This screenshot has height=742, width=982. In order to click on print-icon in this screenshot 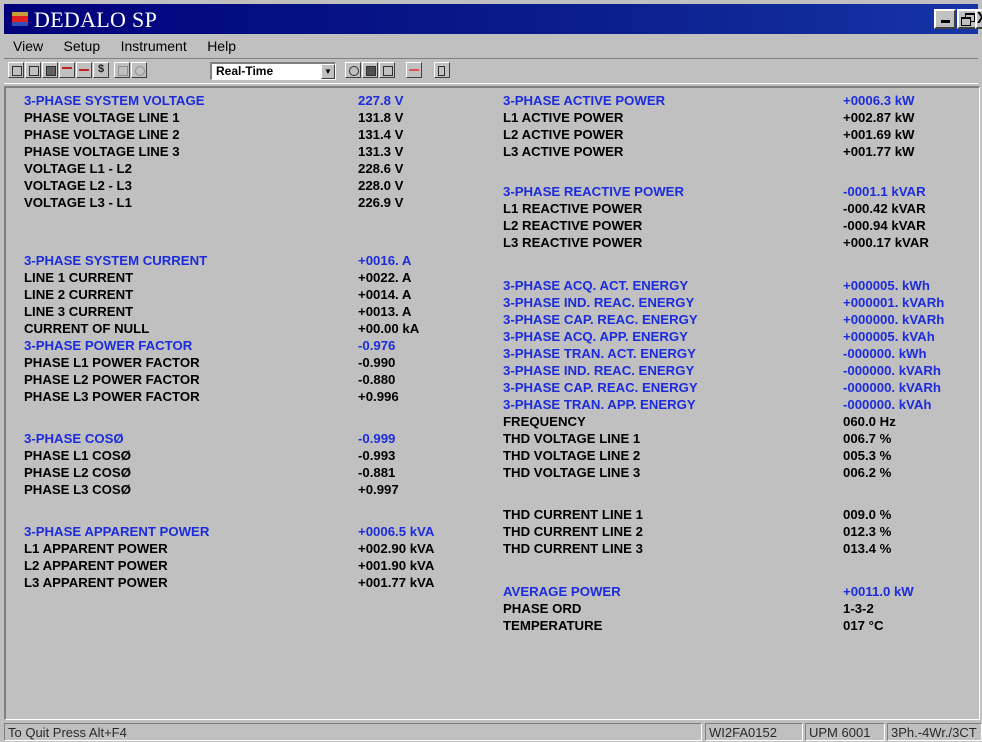, I will do `click(122, 70)`.